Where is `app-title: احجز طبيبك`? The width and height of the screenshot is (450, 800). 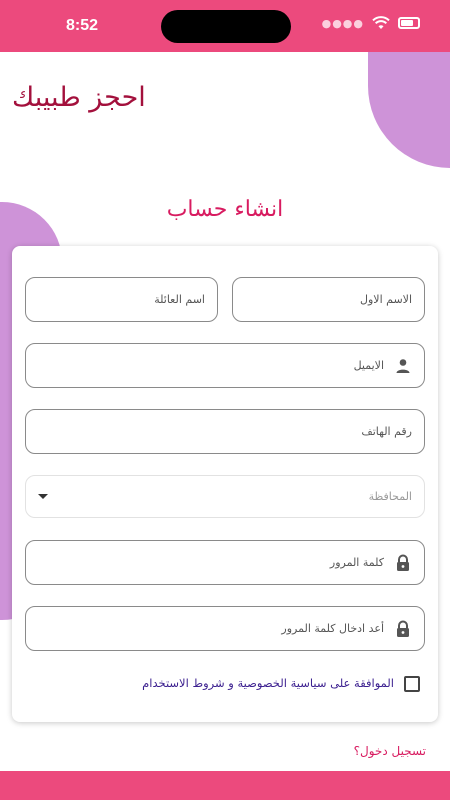
app-title: احجز طبيبك is located at coordinates (79, 97).